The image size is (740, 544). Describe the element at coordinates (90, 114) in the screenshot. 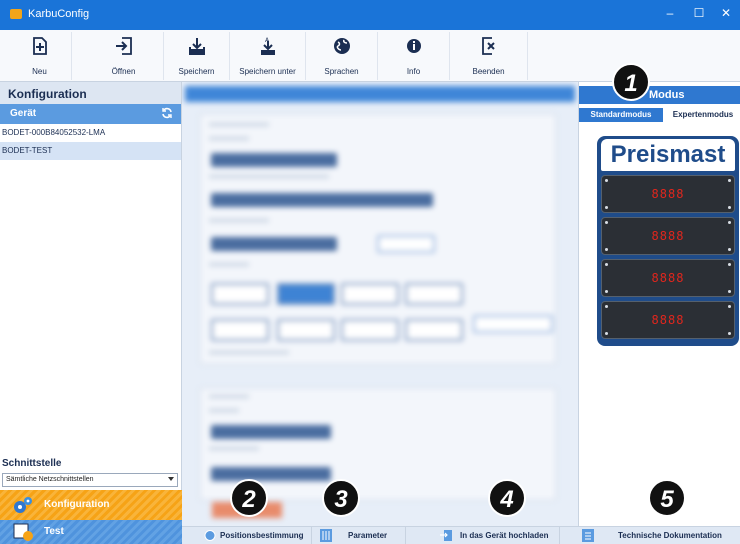

I see `device-header: Gerät` at that location.